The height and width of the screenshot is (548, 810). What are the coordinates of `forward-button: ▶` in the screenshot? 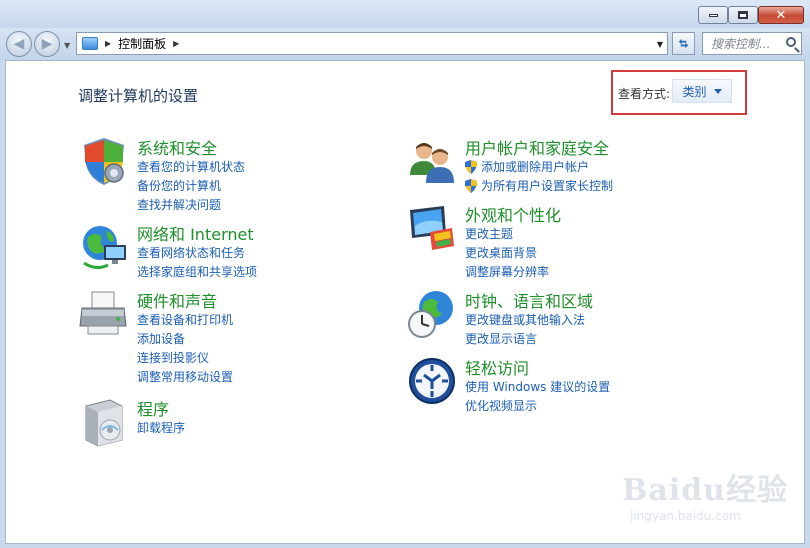 It's located at (47, 44).